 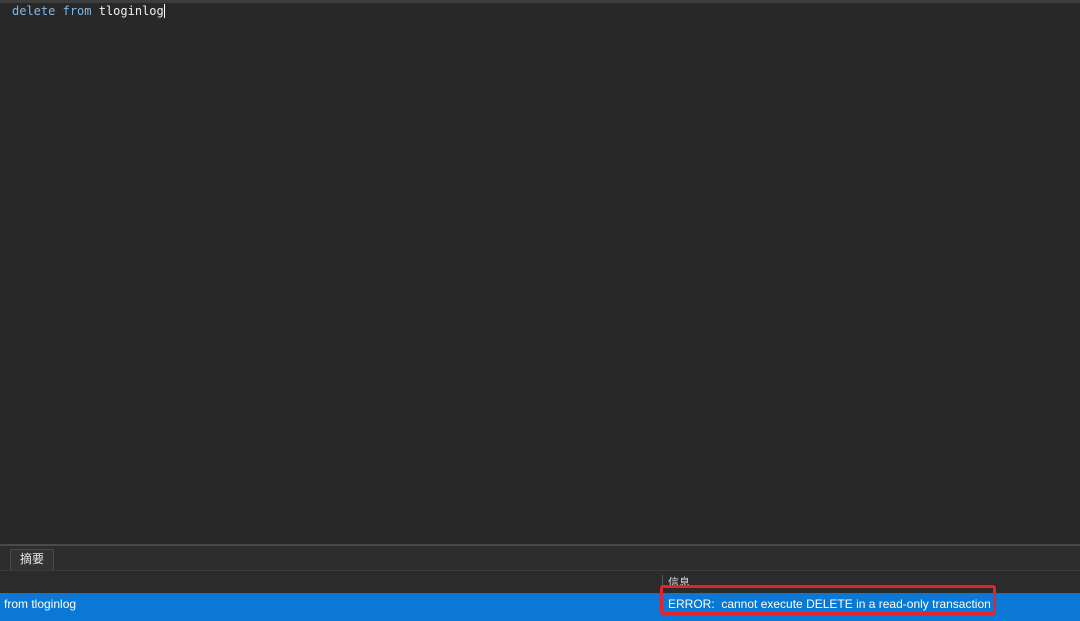 What do you see at coordinates (540, 558) in the screenshot?
I see `results-tab-strip: 摘要` at bounding box center [540, 558].